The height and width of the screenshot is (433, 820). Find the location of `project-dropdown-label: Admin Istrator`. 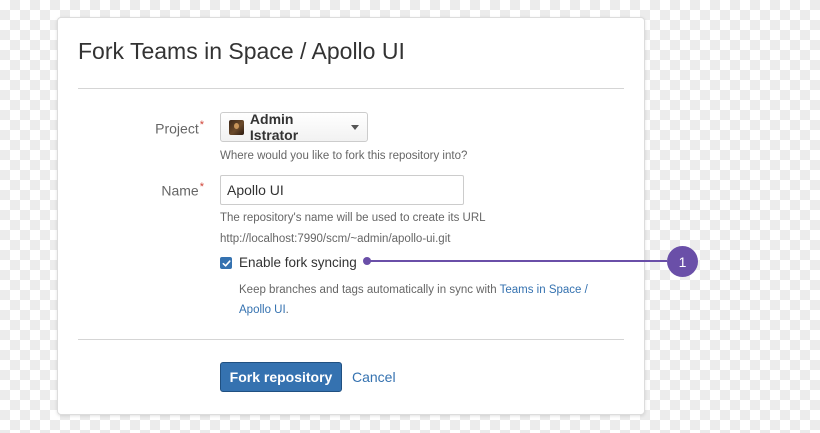

project-dropdown-label: Admin Istrator is located at coordinates (274, 127).